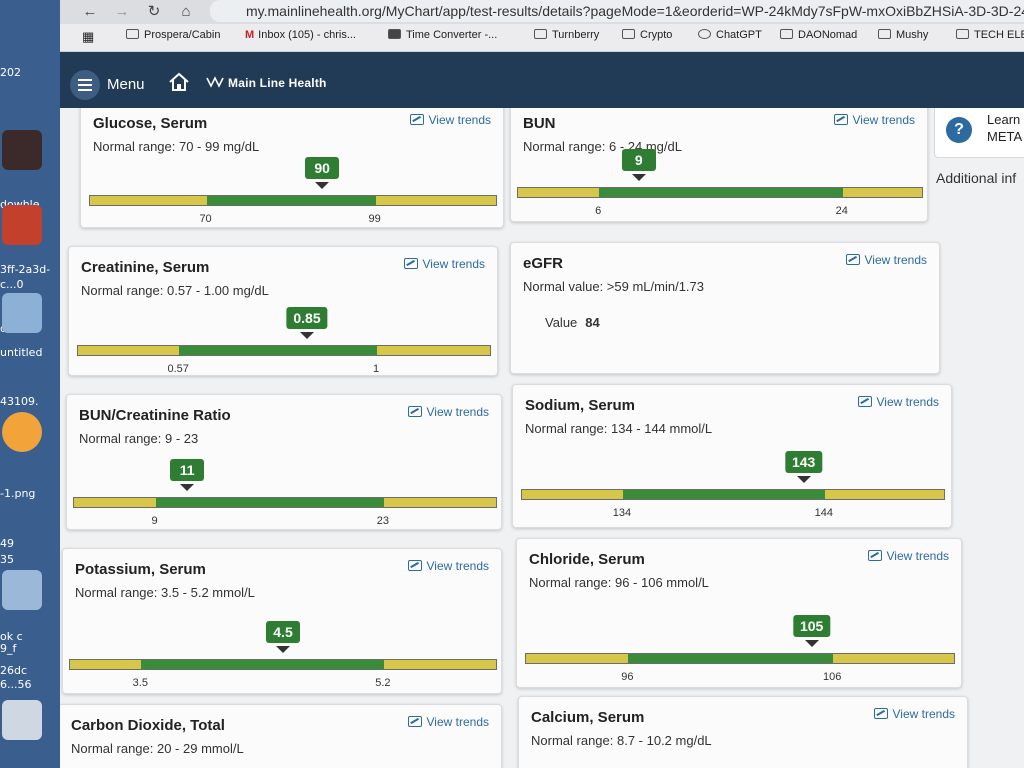 The height and width of the screenshot is (768, 1024). Describe the element at coordinates (187, 470) in the screenshot. I see `result-value-badge: 11` at that location.